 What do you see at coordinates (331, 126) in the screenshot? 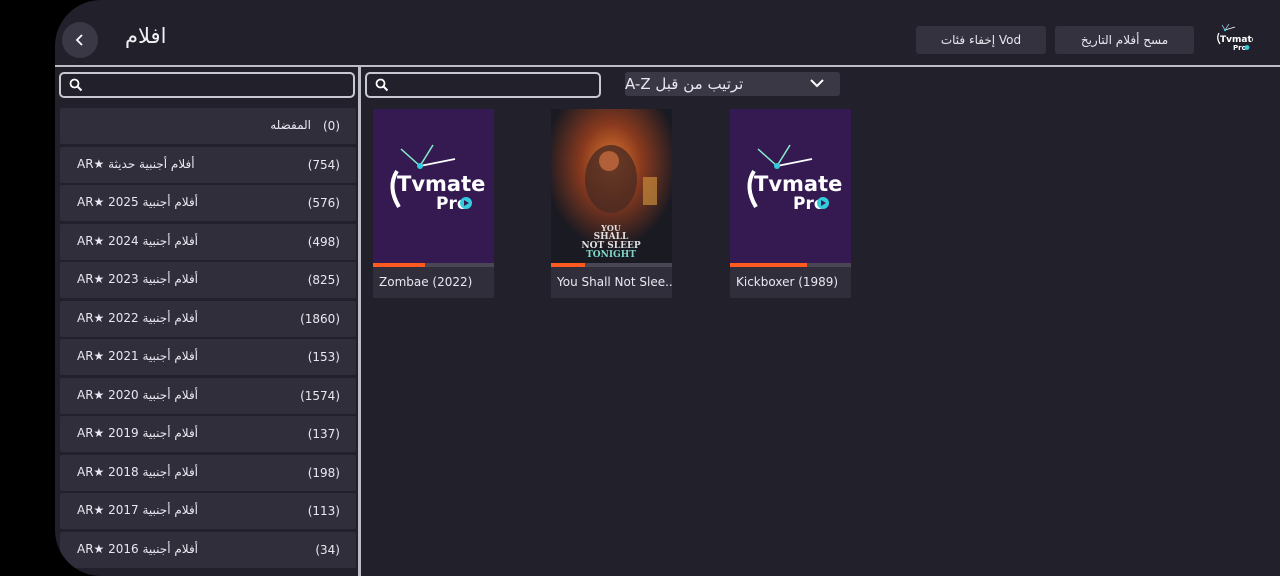
I see `category-count: (0)` at bounding box center [331, 126].